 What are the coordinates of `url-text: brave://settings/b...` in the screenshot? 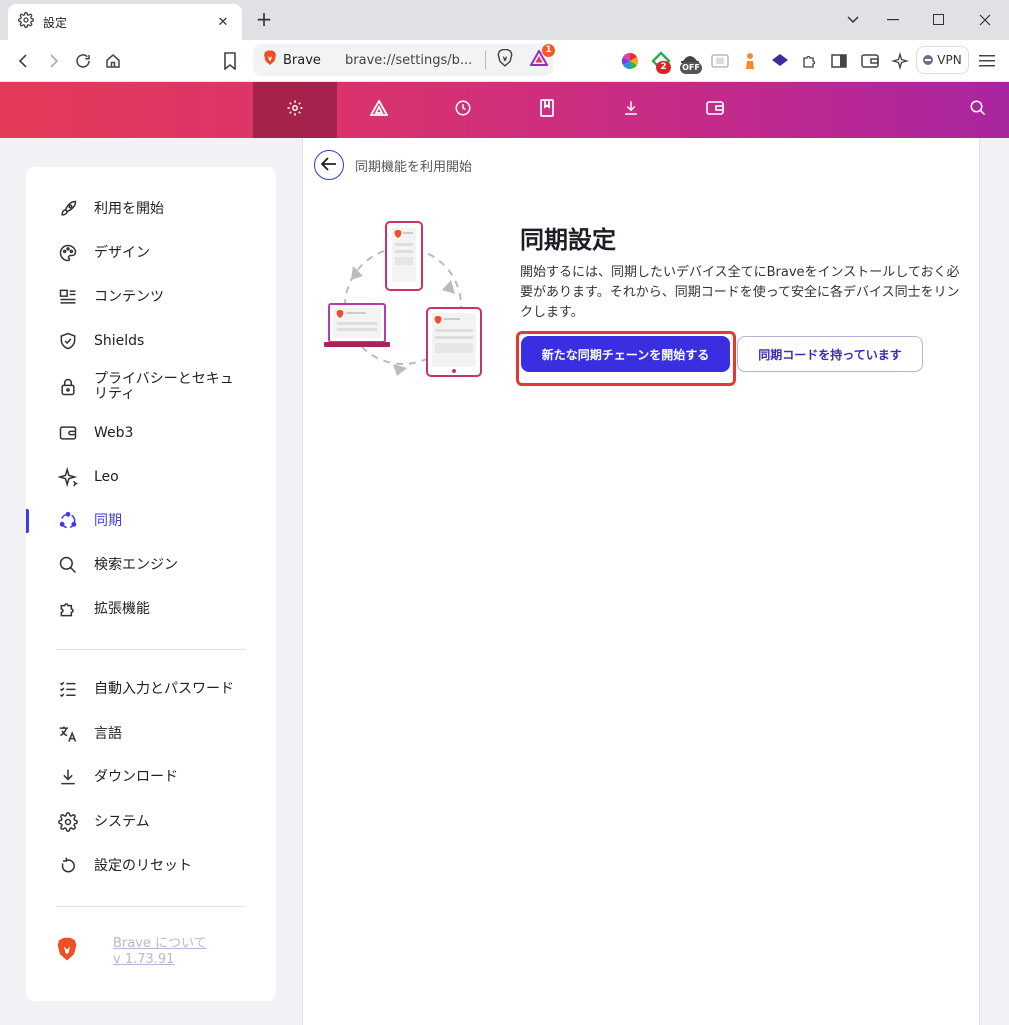 It's located at (410, 60).